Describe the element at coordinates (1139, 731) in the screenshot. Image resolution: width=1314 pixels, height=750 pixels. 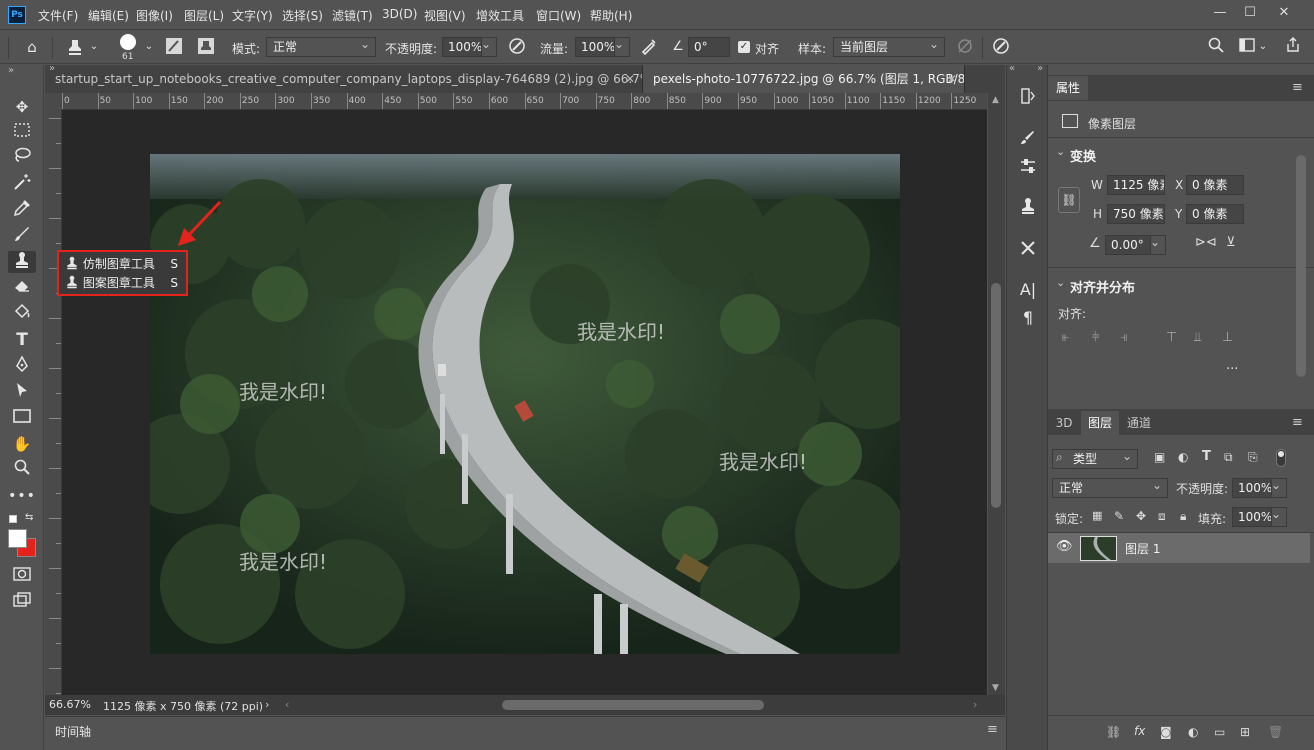
I see `layer-style-icon: fx` at that location.